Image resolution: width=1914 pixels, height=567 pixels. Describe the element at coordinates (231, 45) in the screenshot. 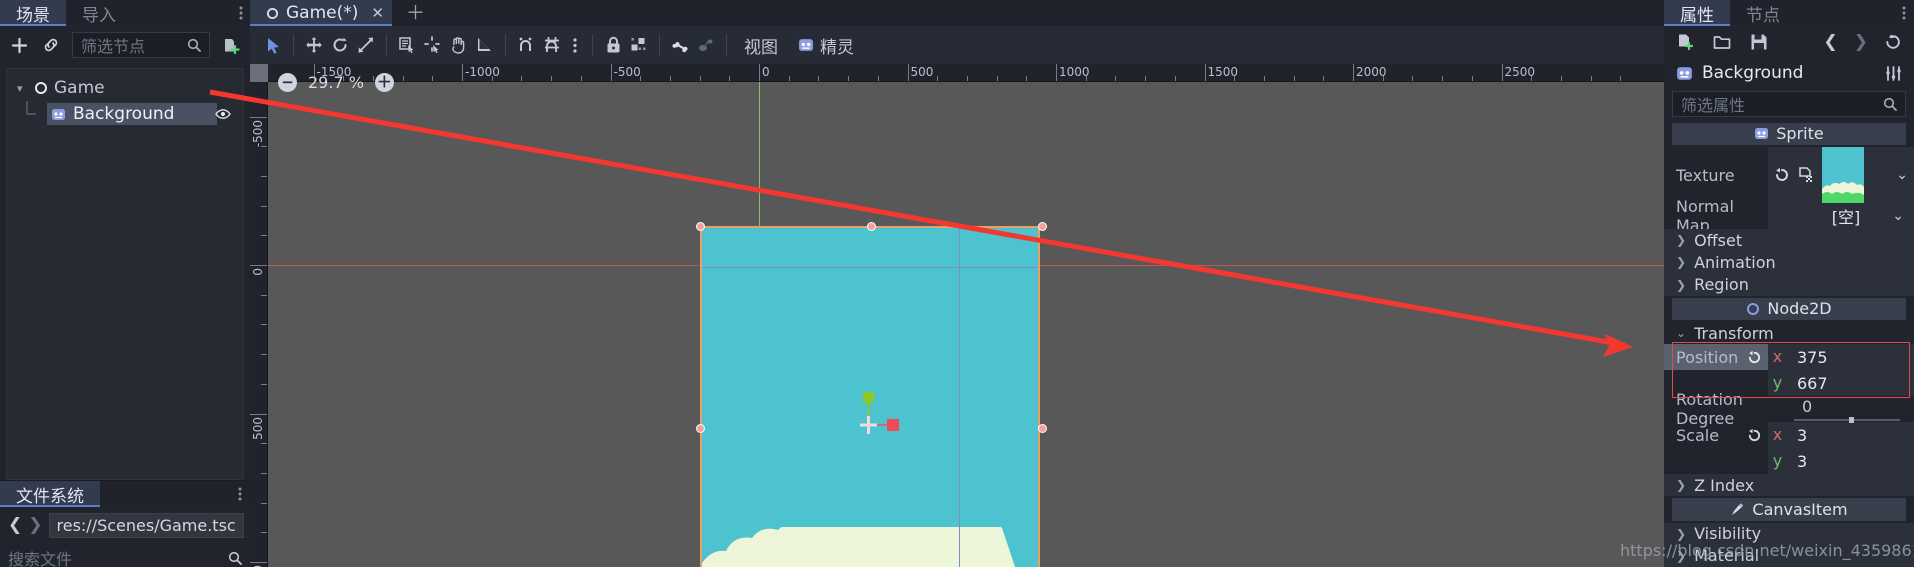

I see `instance-scene-icon` at that location.